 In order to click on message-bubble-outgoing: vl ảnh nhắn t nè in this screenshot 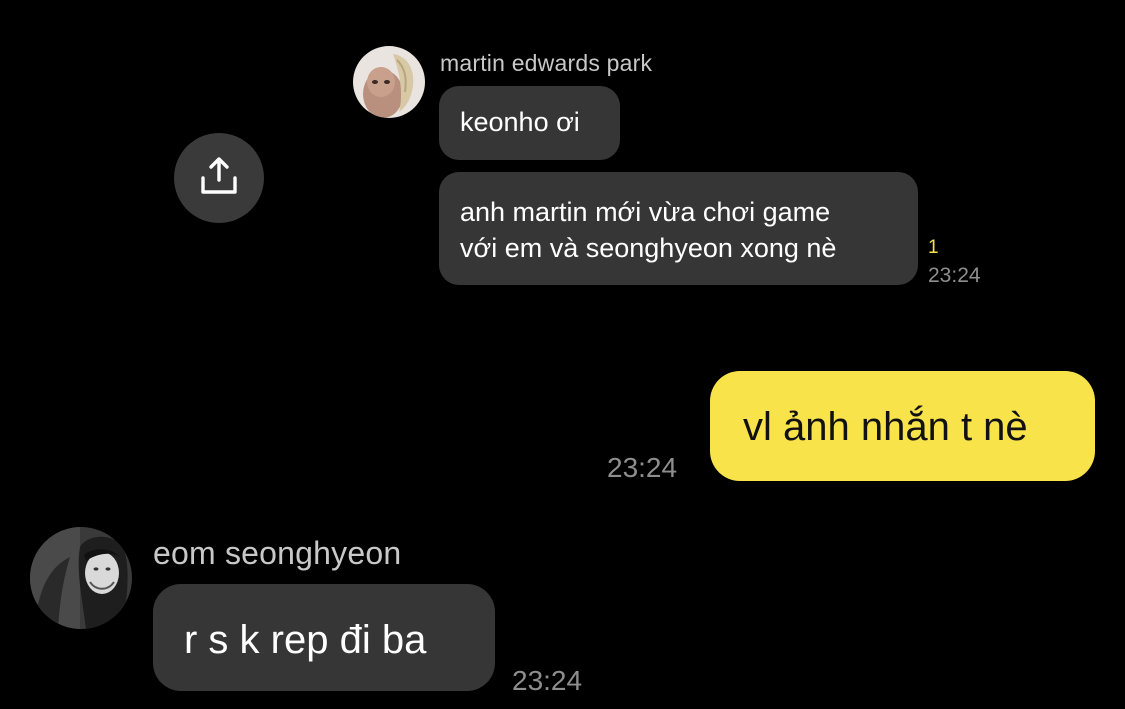, I will do `click(902, 426)`.